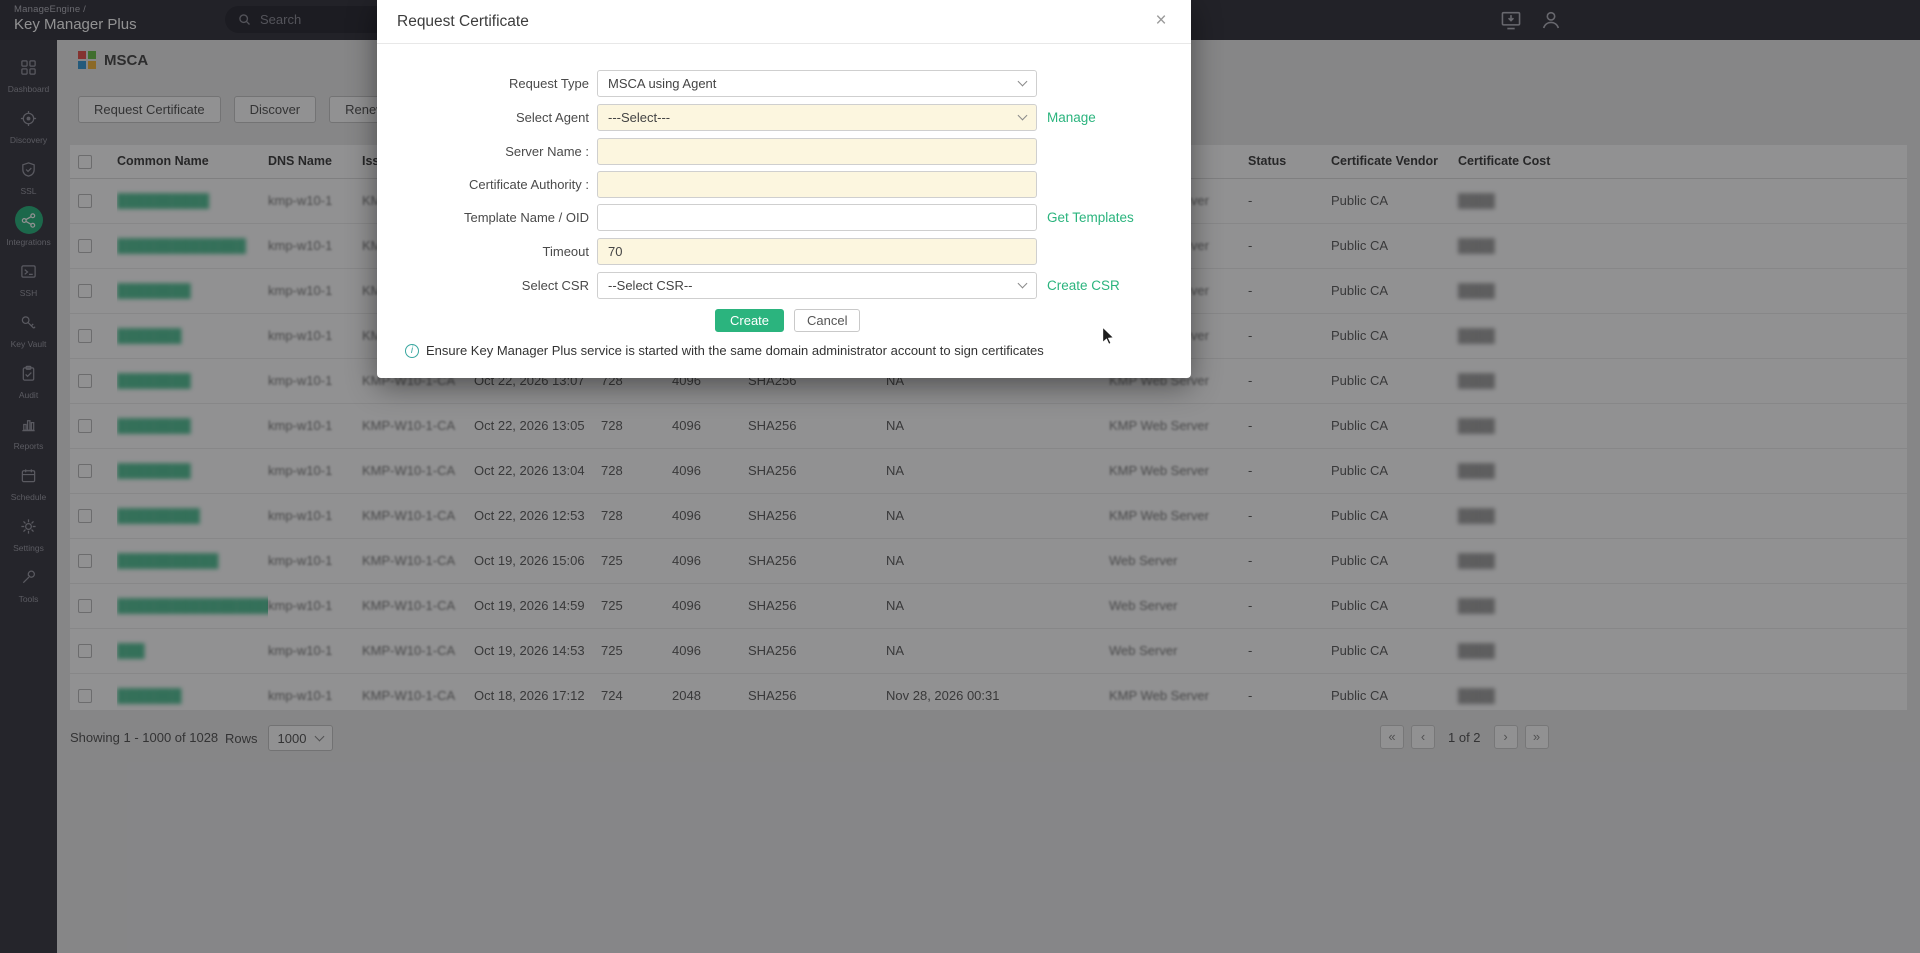  Describe the element at coordinates (552, 117) in the screenshot. I see `select-agent-label: Select Agent` at that location.